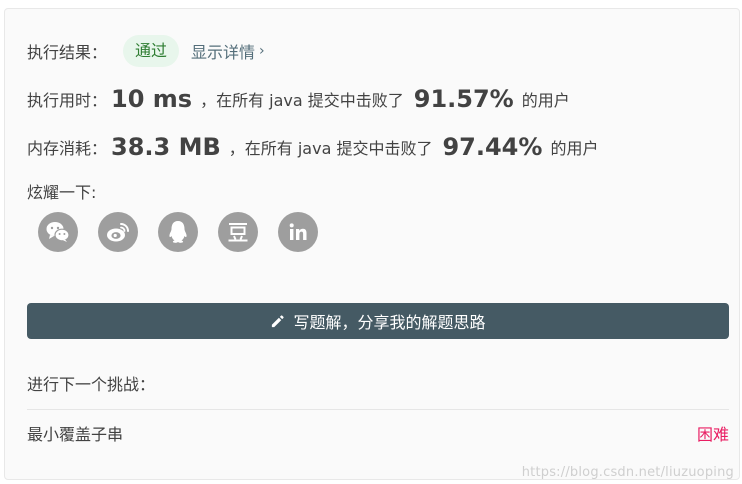 Image resolution: width=742 pixels, height=484 pixels. Describe the element at coordinates (492, 147) in the screenshot. I see `memory-percent: 97.44%` at that location.